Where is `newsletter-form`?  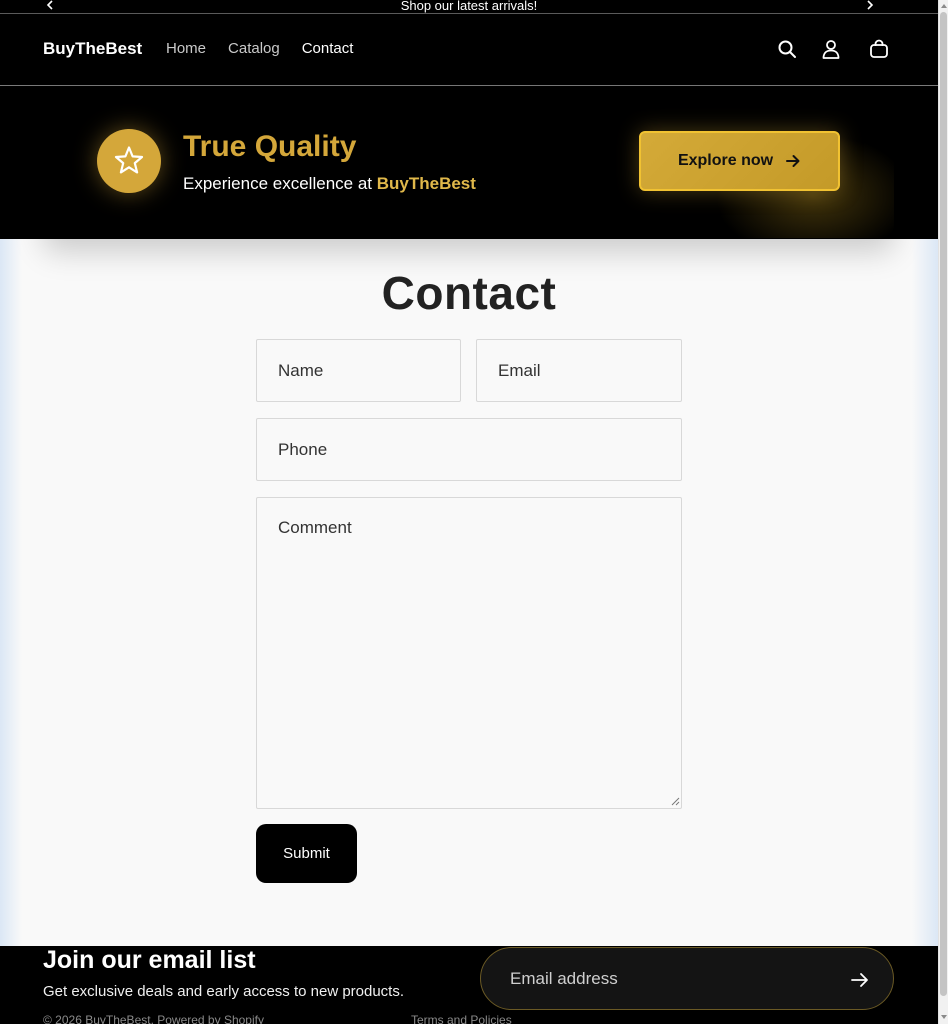
newsletter-form is located at coordinates (687, 978).